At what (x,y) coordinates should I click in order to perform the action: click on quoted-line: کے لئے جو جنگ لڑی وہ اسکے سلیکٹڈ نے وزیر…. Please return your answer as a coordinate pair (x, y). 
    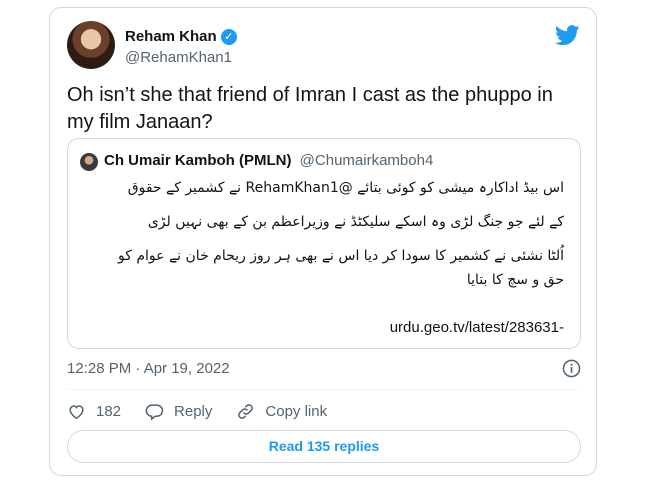
    Looking at the image, I should click on (355, 222).